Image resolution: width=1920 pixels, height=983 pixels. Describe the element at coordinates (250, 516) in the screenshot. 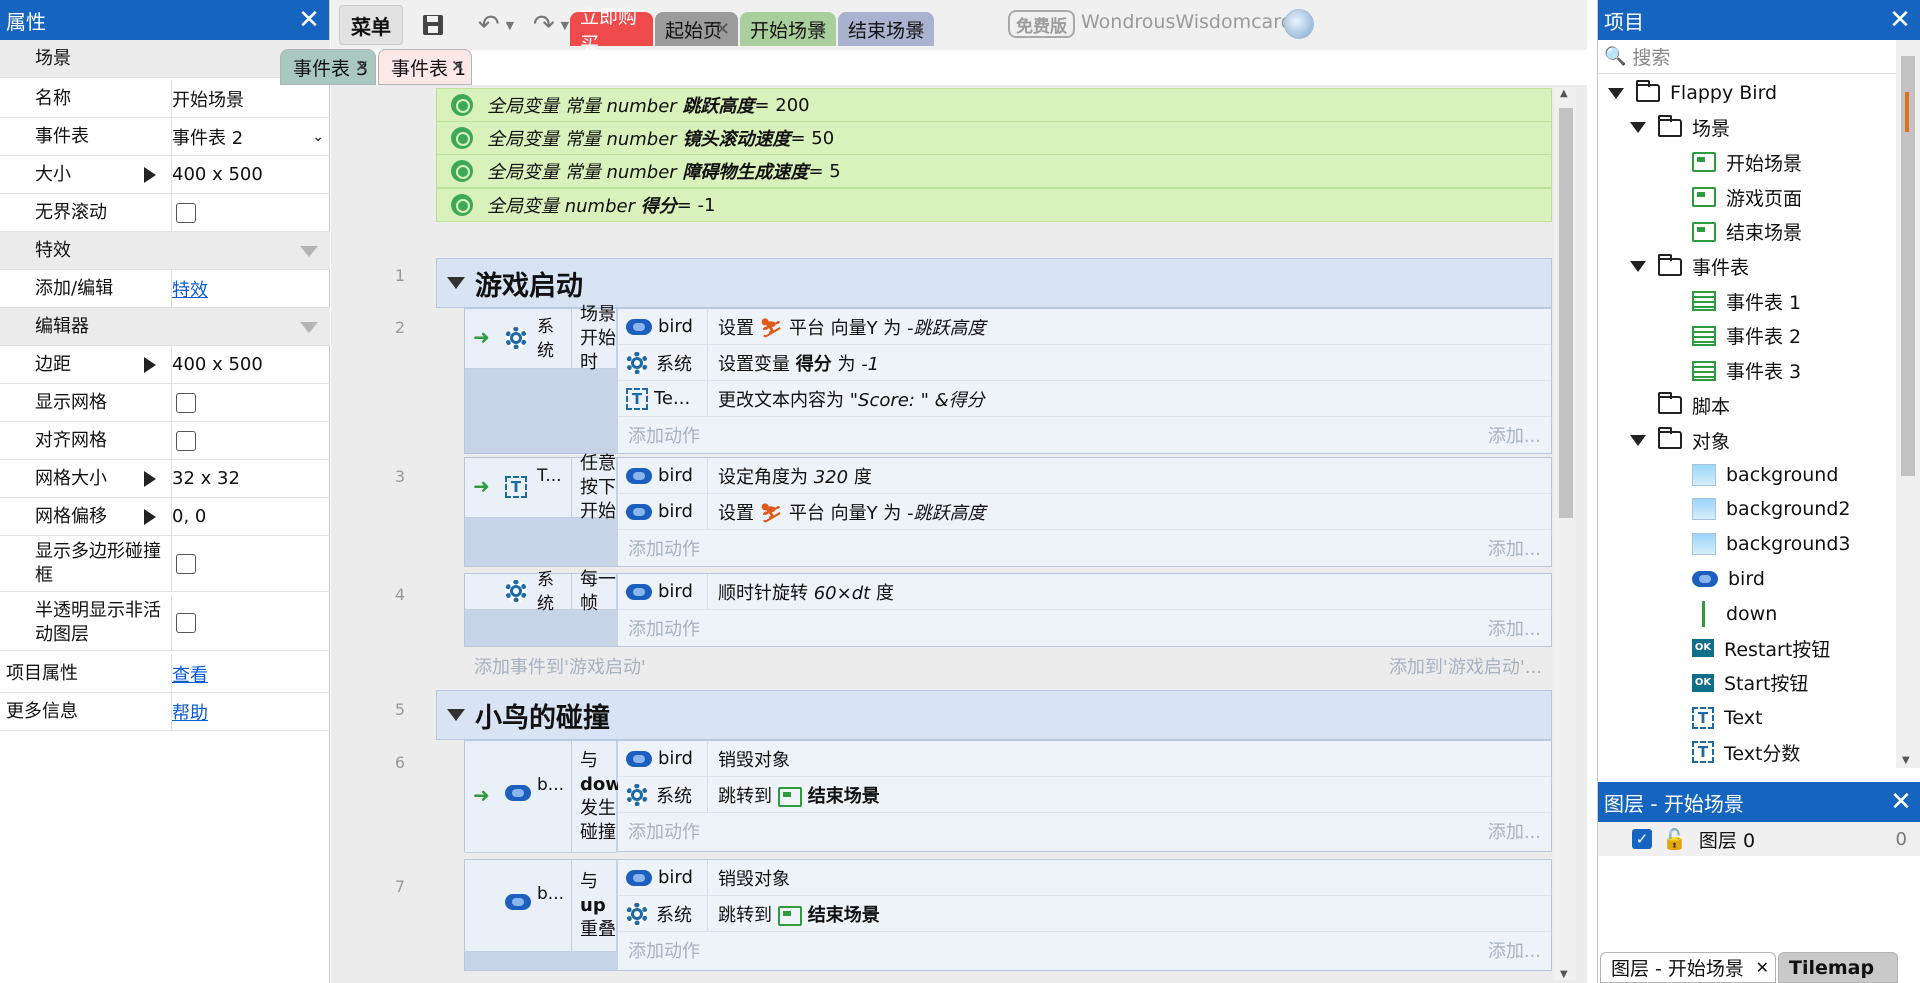

I see `property-value: 0, 0` at that location.